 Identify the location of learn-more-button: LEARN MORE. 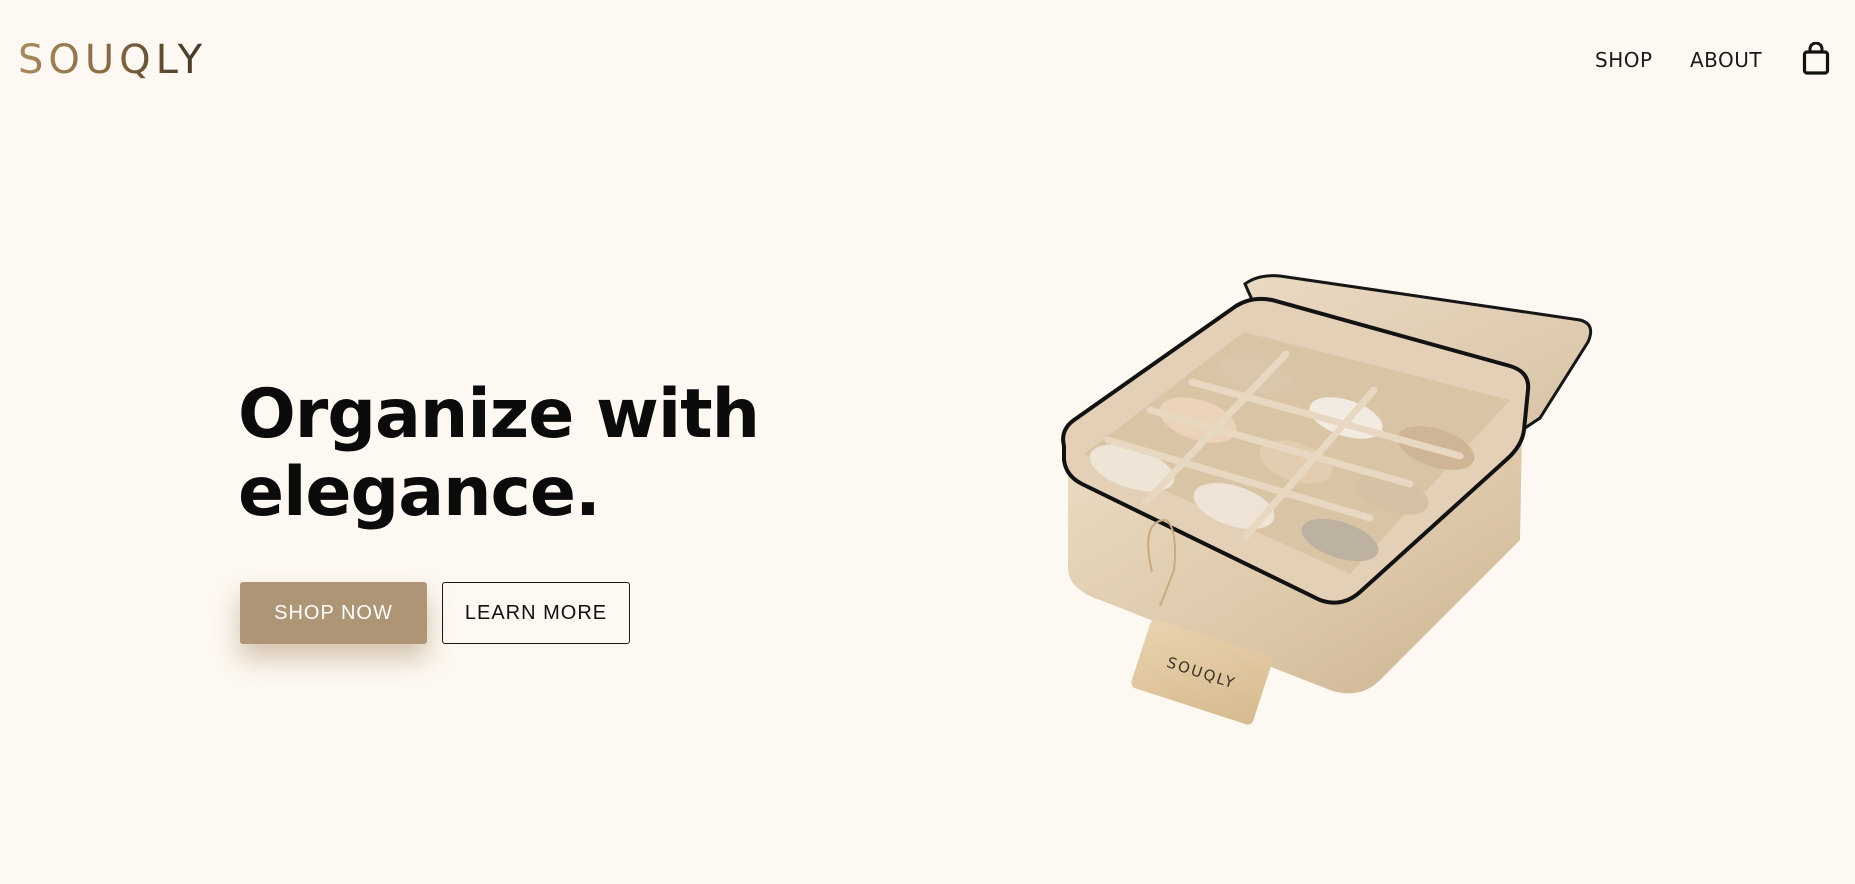
(536, 613).